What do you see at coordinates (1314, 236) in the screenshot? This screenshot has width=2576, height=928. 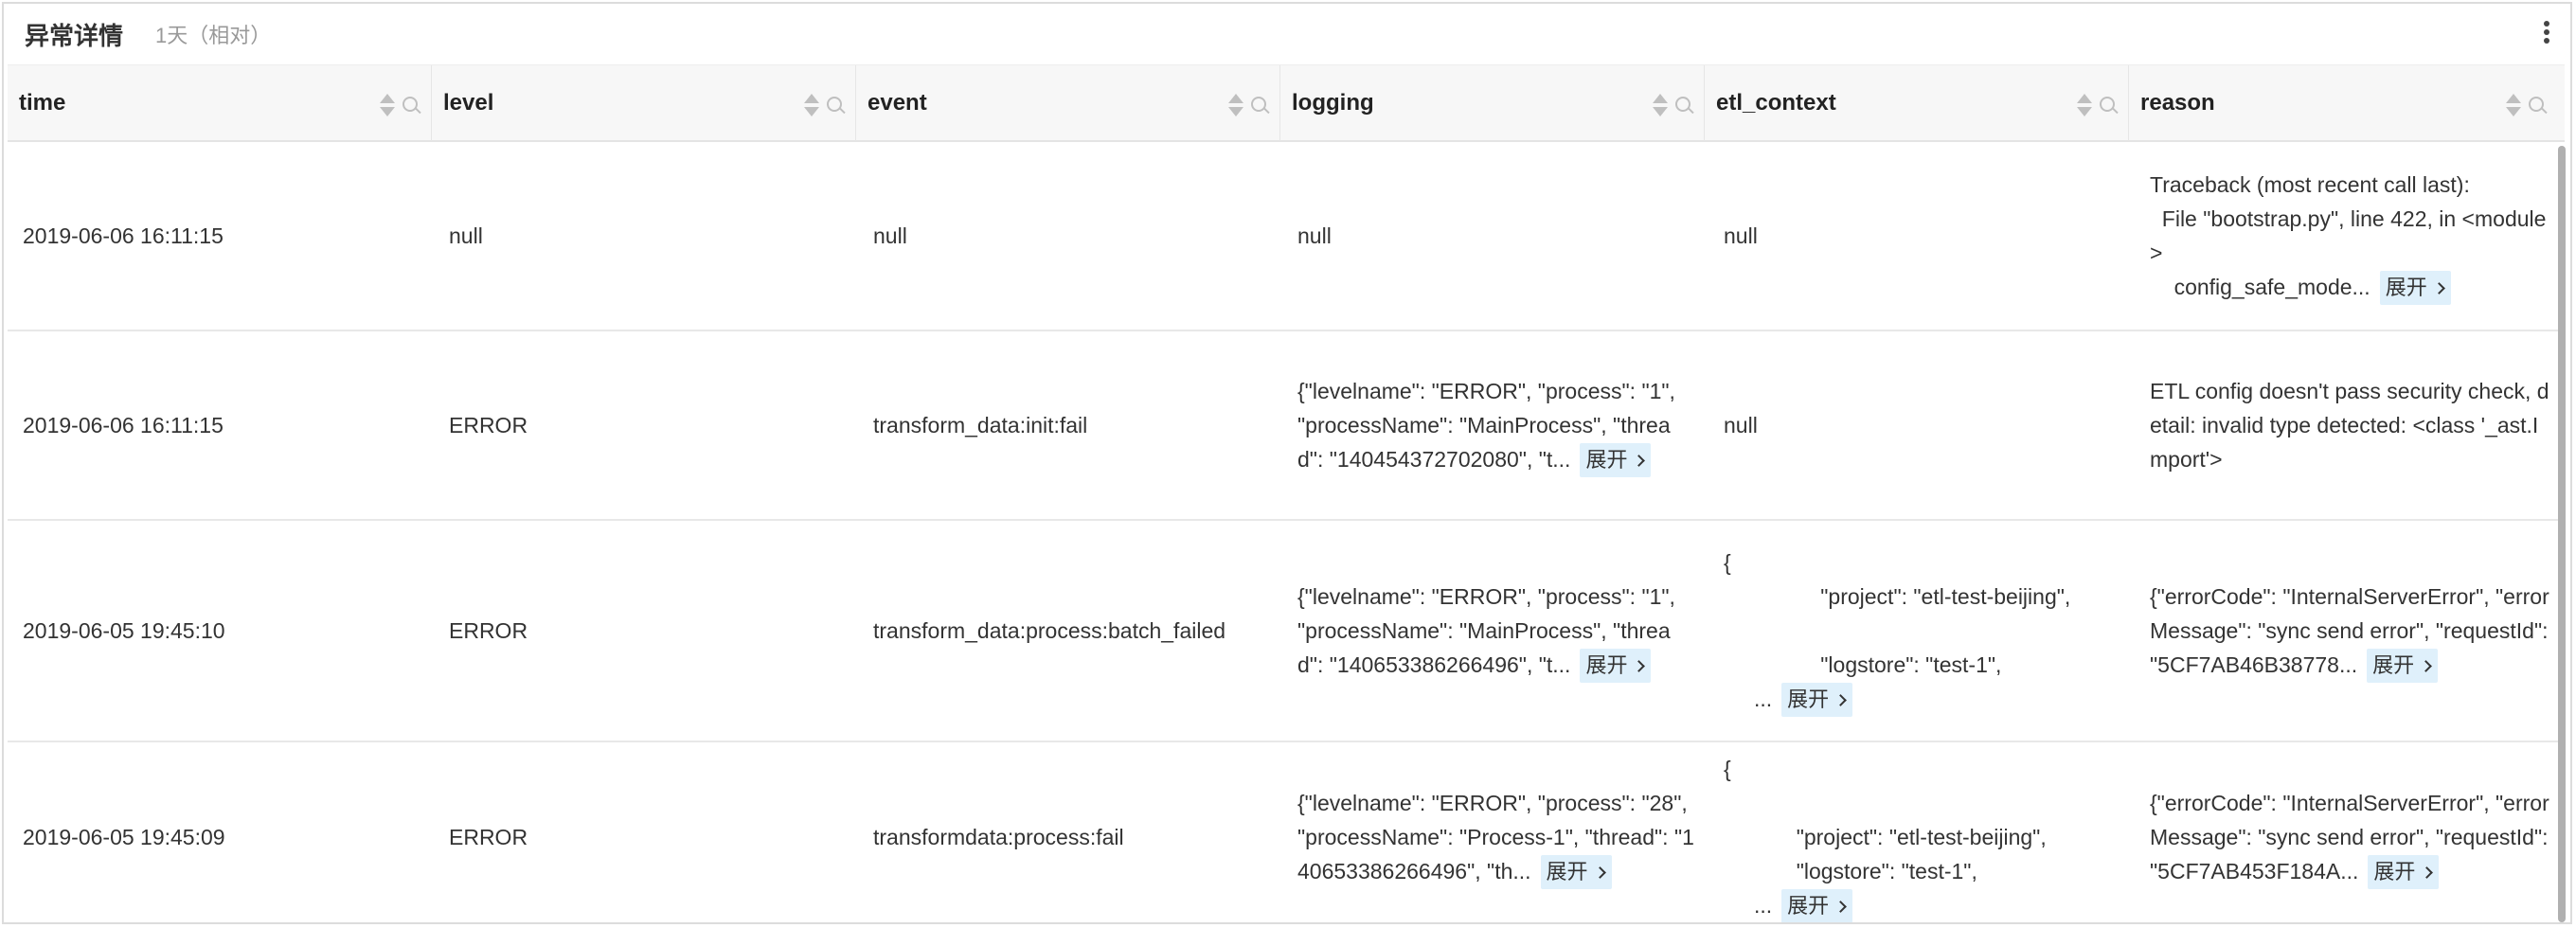 I see `cell-logging: null` at bounding box center [1314, 236].